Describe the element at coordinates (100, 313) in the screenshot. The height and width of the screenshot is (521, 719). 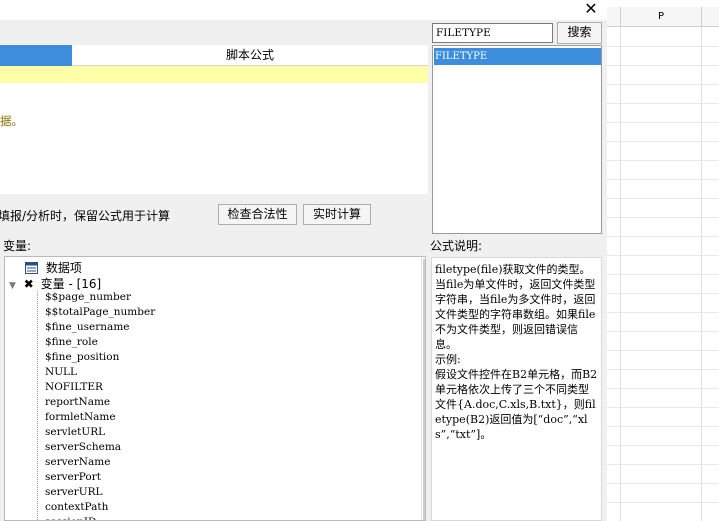
I see `variable-list-item: $$totalPage_number` at that location.